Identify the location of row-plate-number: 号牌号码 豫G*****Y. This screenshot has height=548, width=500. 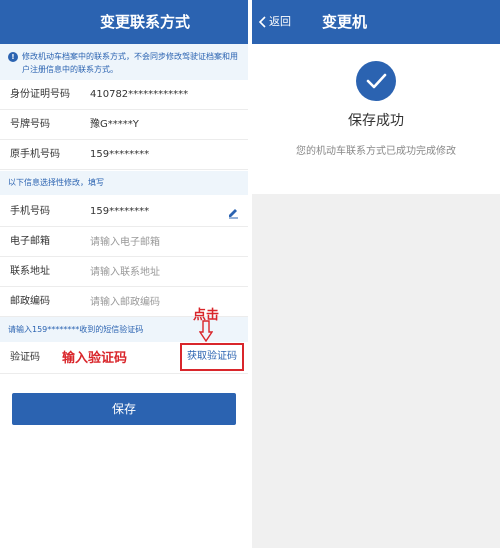
(124, 125).